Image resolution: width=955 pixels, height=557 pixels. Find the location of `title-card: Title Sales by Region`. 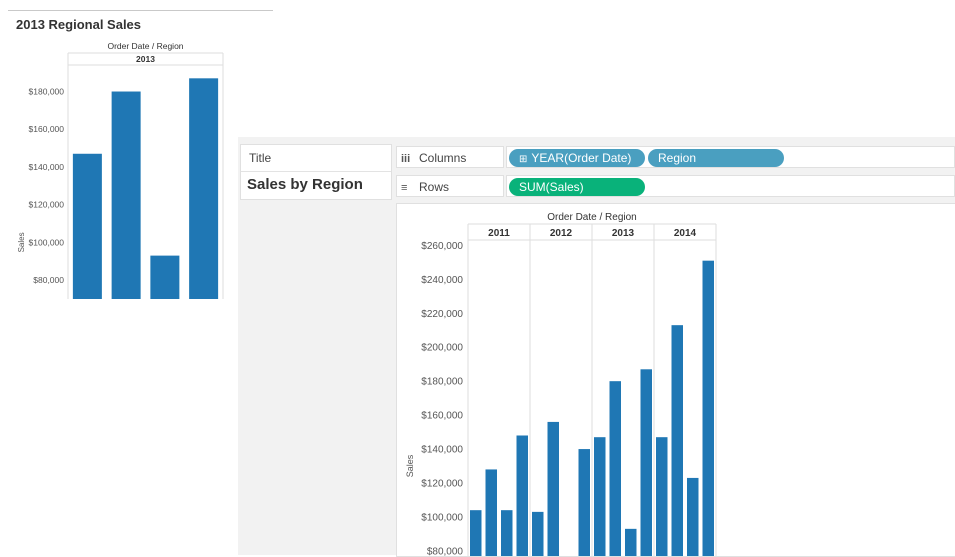

title-card: Title Sales by Region is located at coordinates (316, 172).